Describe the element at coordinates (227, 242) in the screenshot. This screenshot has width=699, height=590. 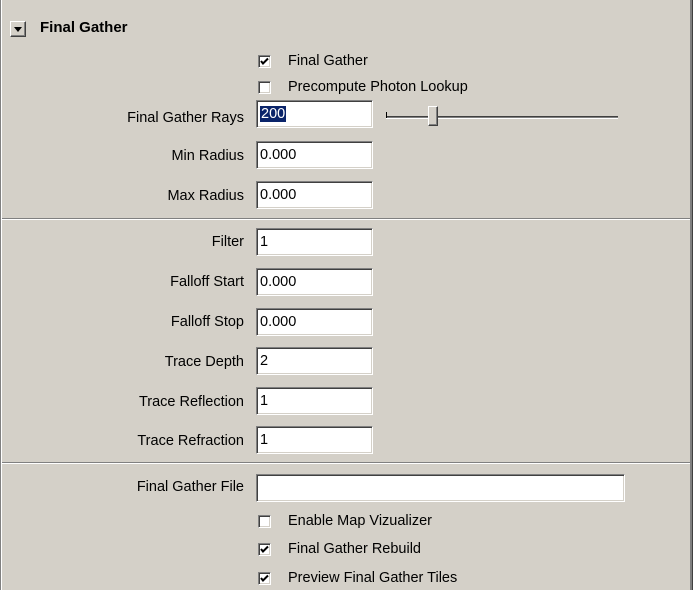
I see `filter-label: Filter` at that location.